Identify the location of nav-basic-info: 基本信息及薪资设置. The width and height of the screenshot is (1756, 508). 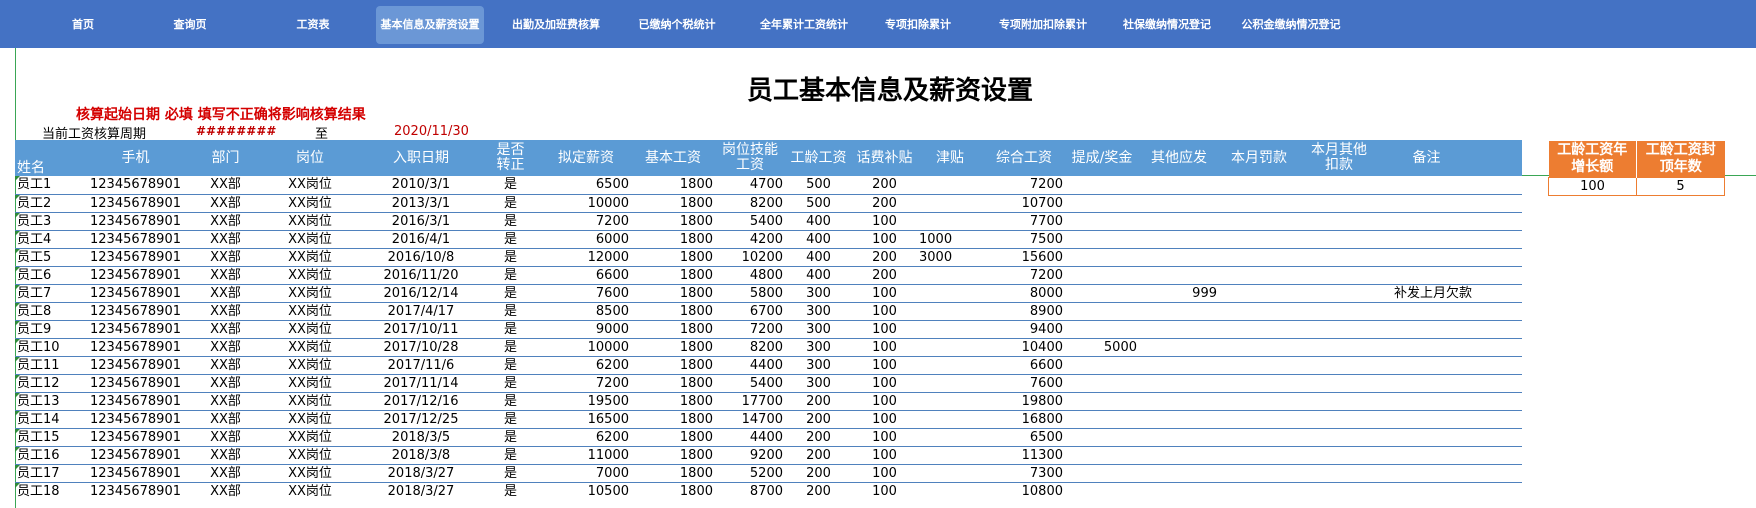
(430, 25).